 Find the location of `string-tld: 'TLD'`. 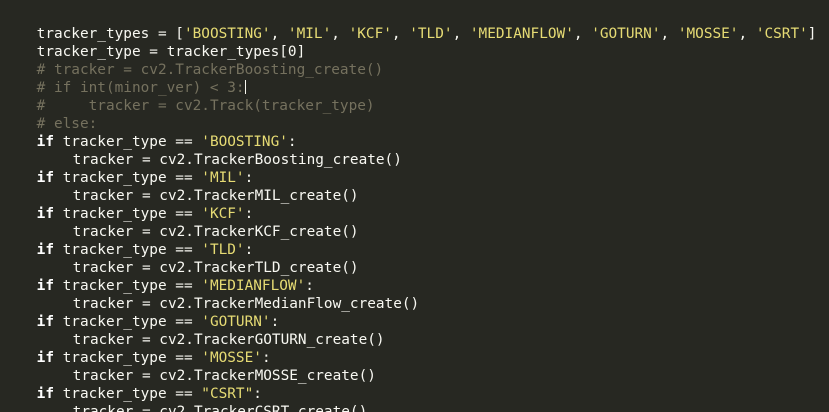

string-tld: 'TLD' is located at coordinates (431, 34).